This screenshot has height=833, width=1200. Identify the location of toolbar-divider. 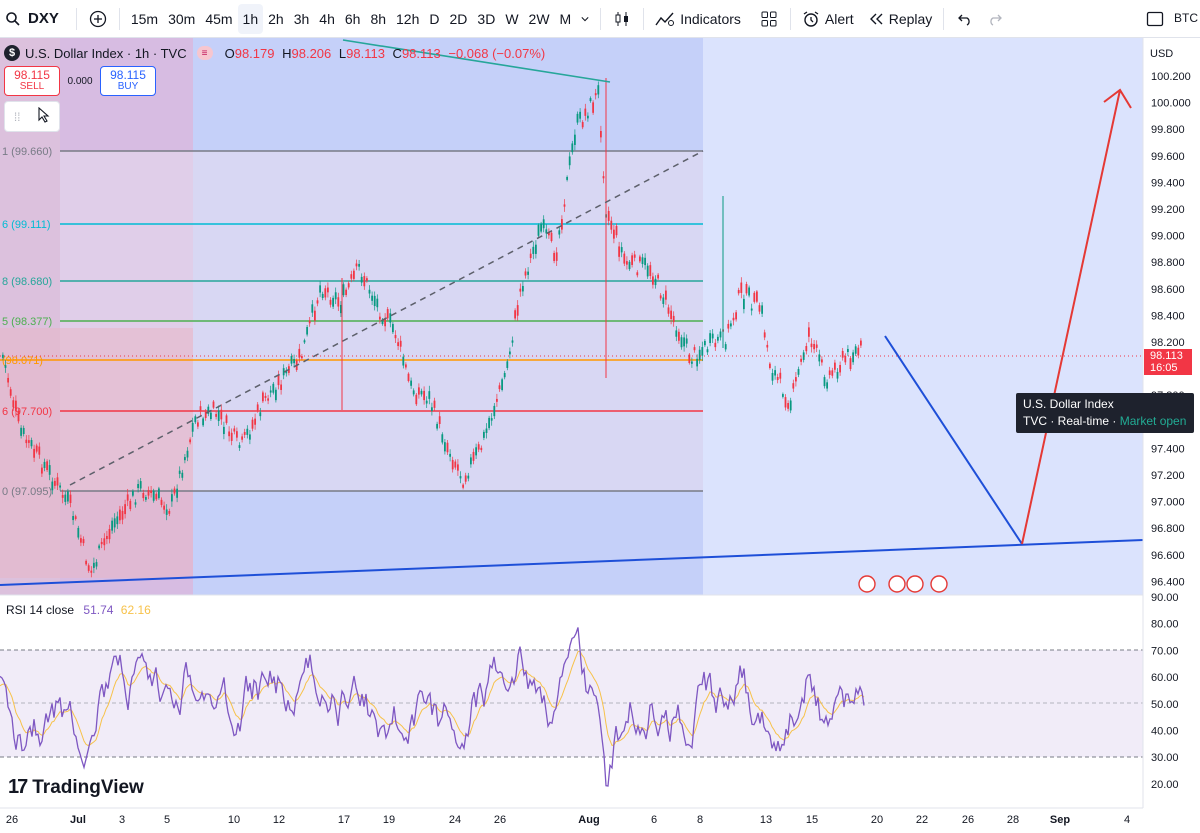
(601, 18).